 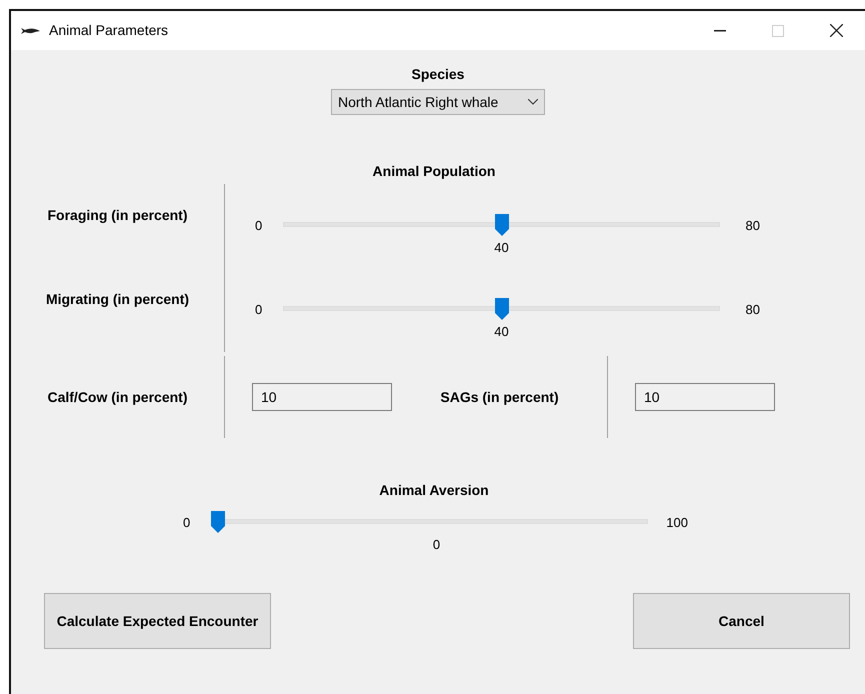 I want to click on window-title: Animal Parameters, so click(x=108, y=30).